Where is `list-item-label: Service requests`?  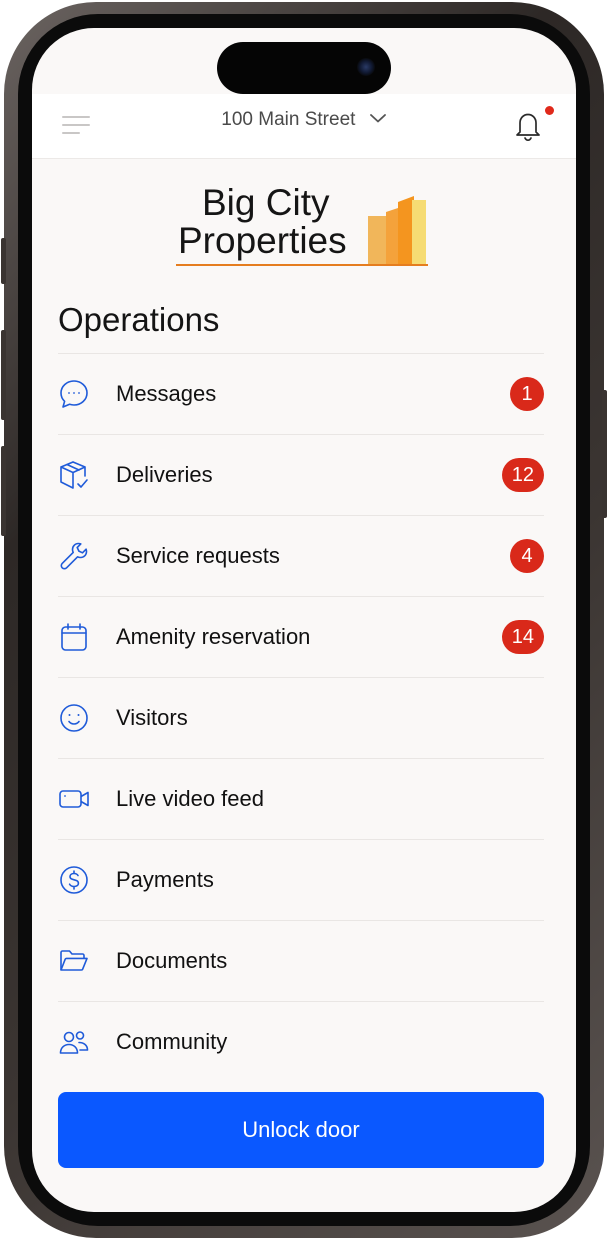 list-item-label: Service requests is located at coordinates (198, 555).